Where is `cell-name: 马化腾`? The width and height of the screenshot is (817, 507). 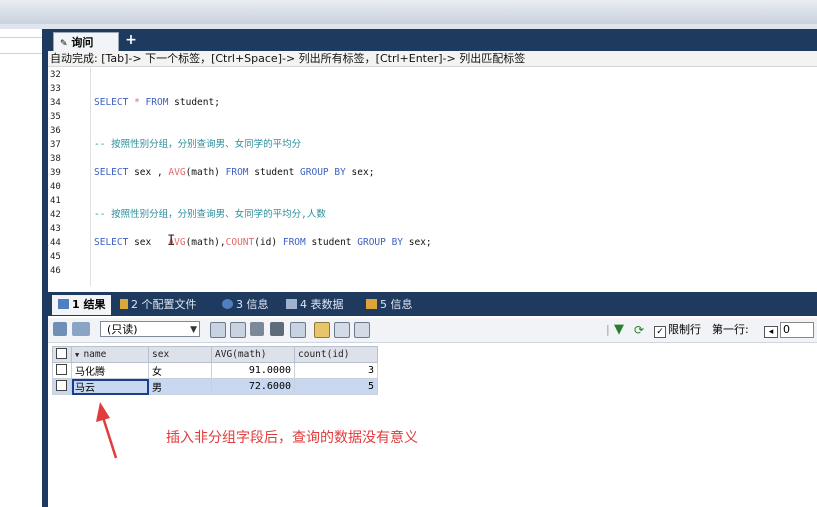 cell-name: 马化腾 is located at coordinates (110, 370).